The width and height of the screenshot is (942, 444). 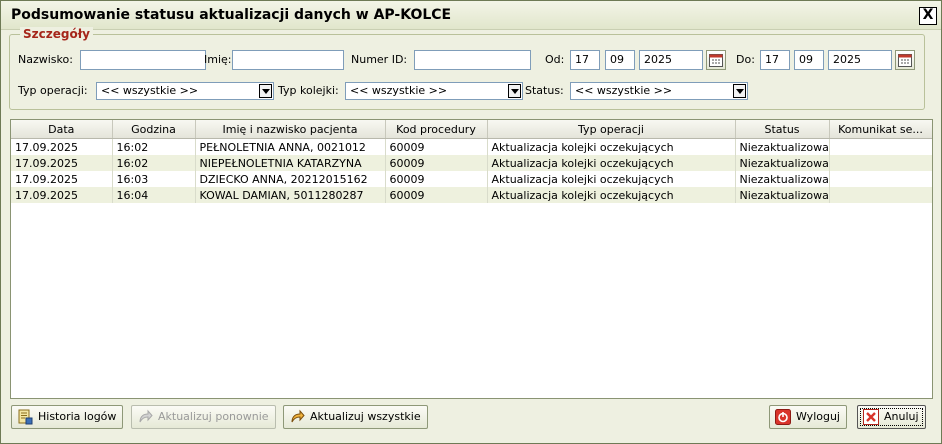 I want to click on history-logs-label: Historia logów, so click(x=77, y=416).